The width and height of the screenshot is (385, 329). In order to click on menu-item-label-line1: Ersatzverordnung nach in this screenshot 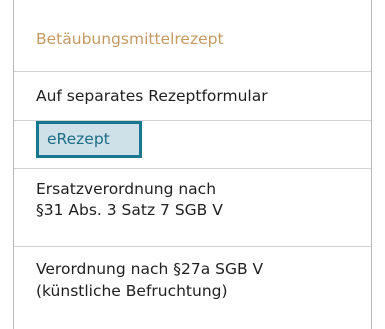, I will do `click(126, 189)`.